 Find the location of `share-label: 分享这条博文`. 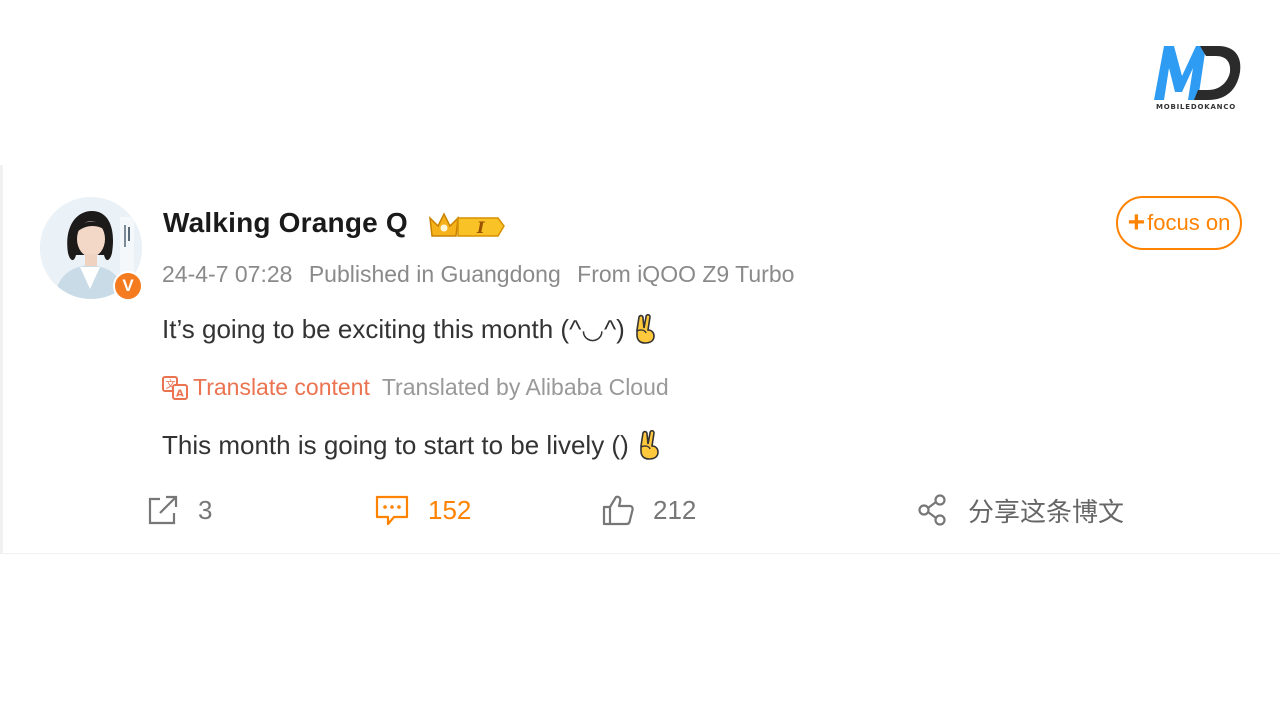

share-label: 分享这条博文 is located at coordinates (1046, 511).